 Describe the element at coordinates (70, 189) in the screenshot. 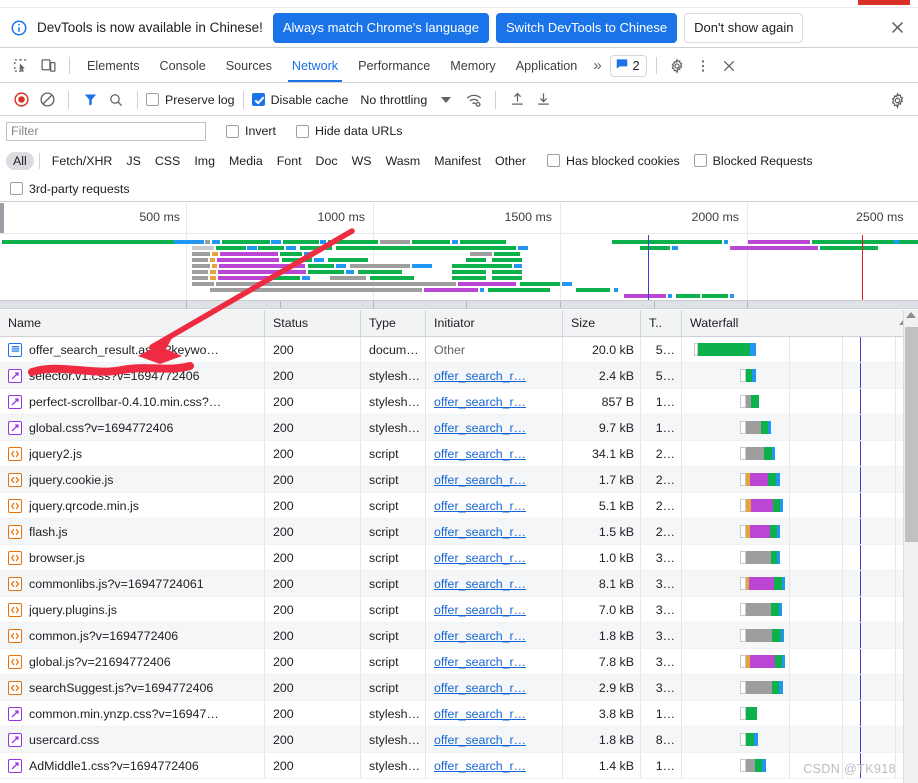

I see `third-party-requests-checkbox: 3rd-party requests` at that location.